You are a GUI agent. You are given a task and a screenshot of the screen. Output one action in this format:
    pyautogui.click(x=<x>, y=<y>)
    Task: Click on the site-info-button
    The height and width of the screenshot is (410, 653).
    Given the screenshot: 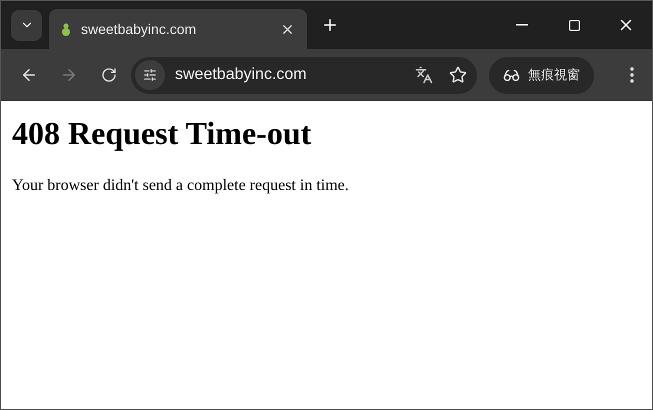 What is the action you would take?
    pyautogui.click(x=150, y=75)
    